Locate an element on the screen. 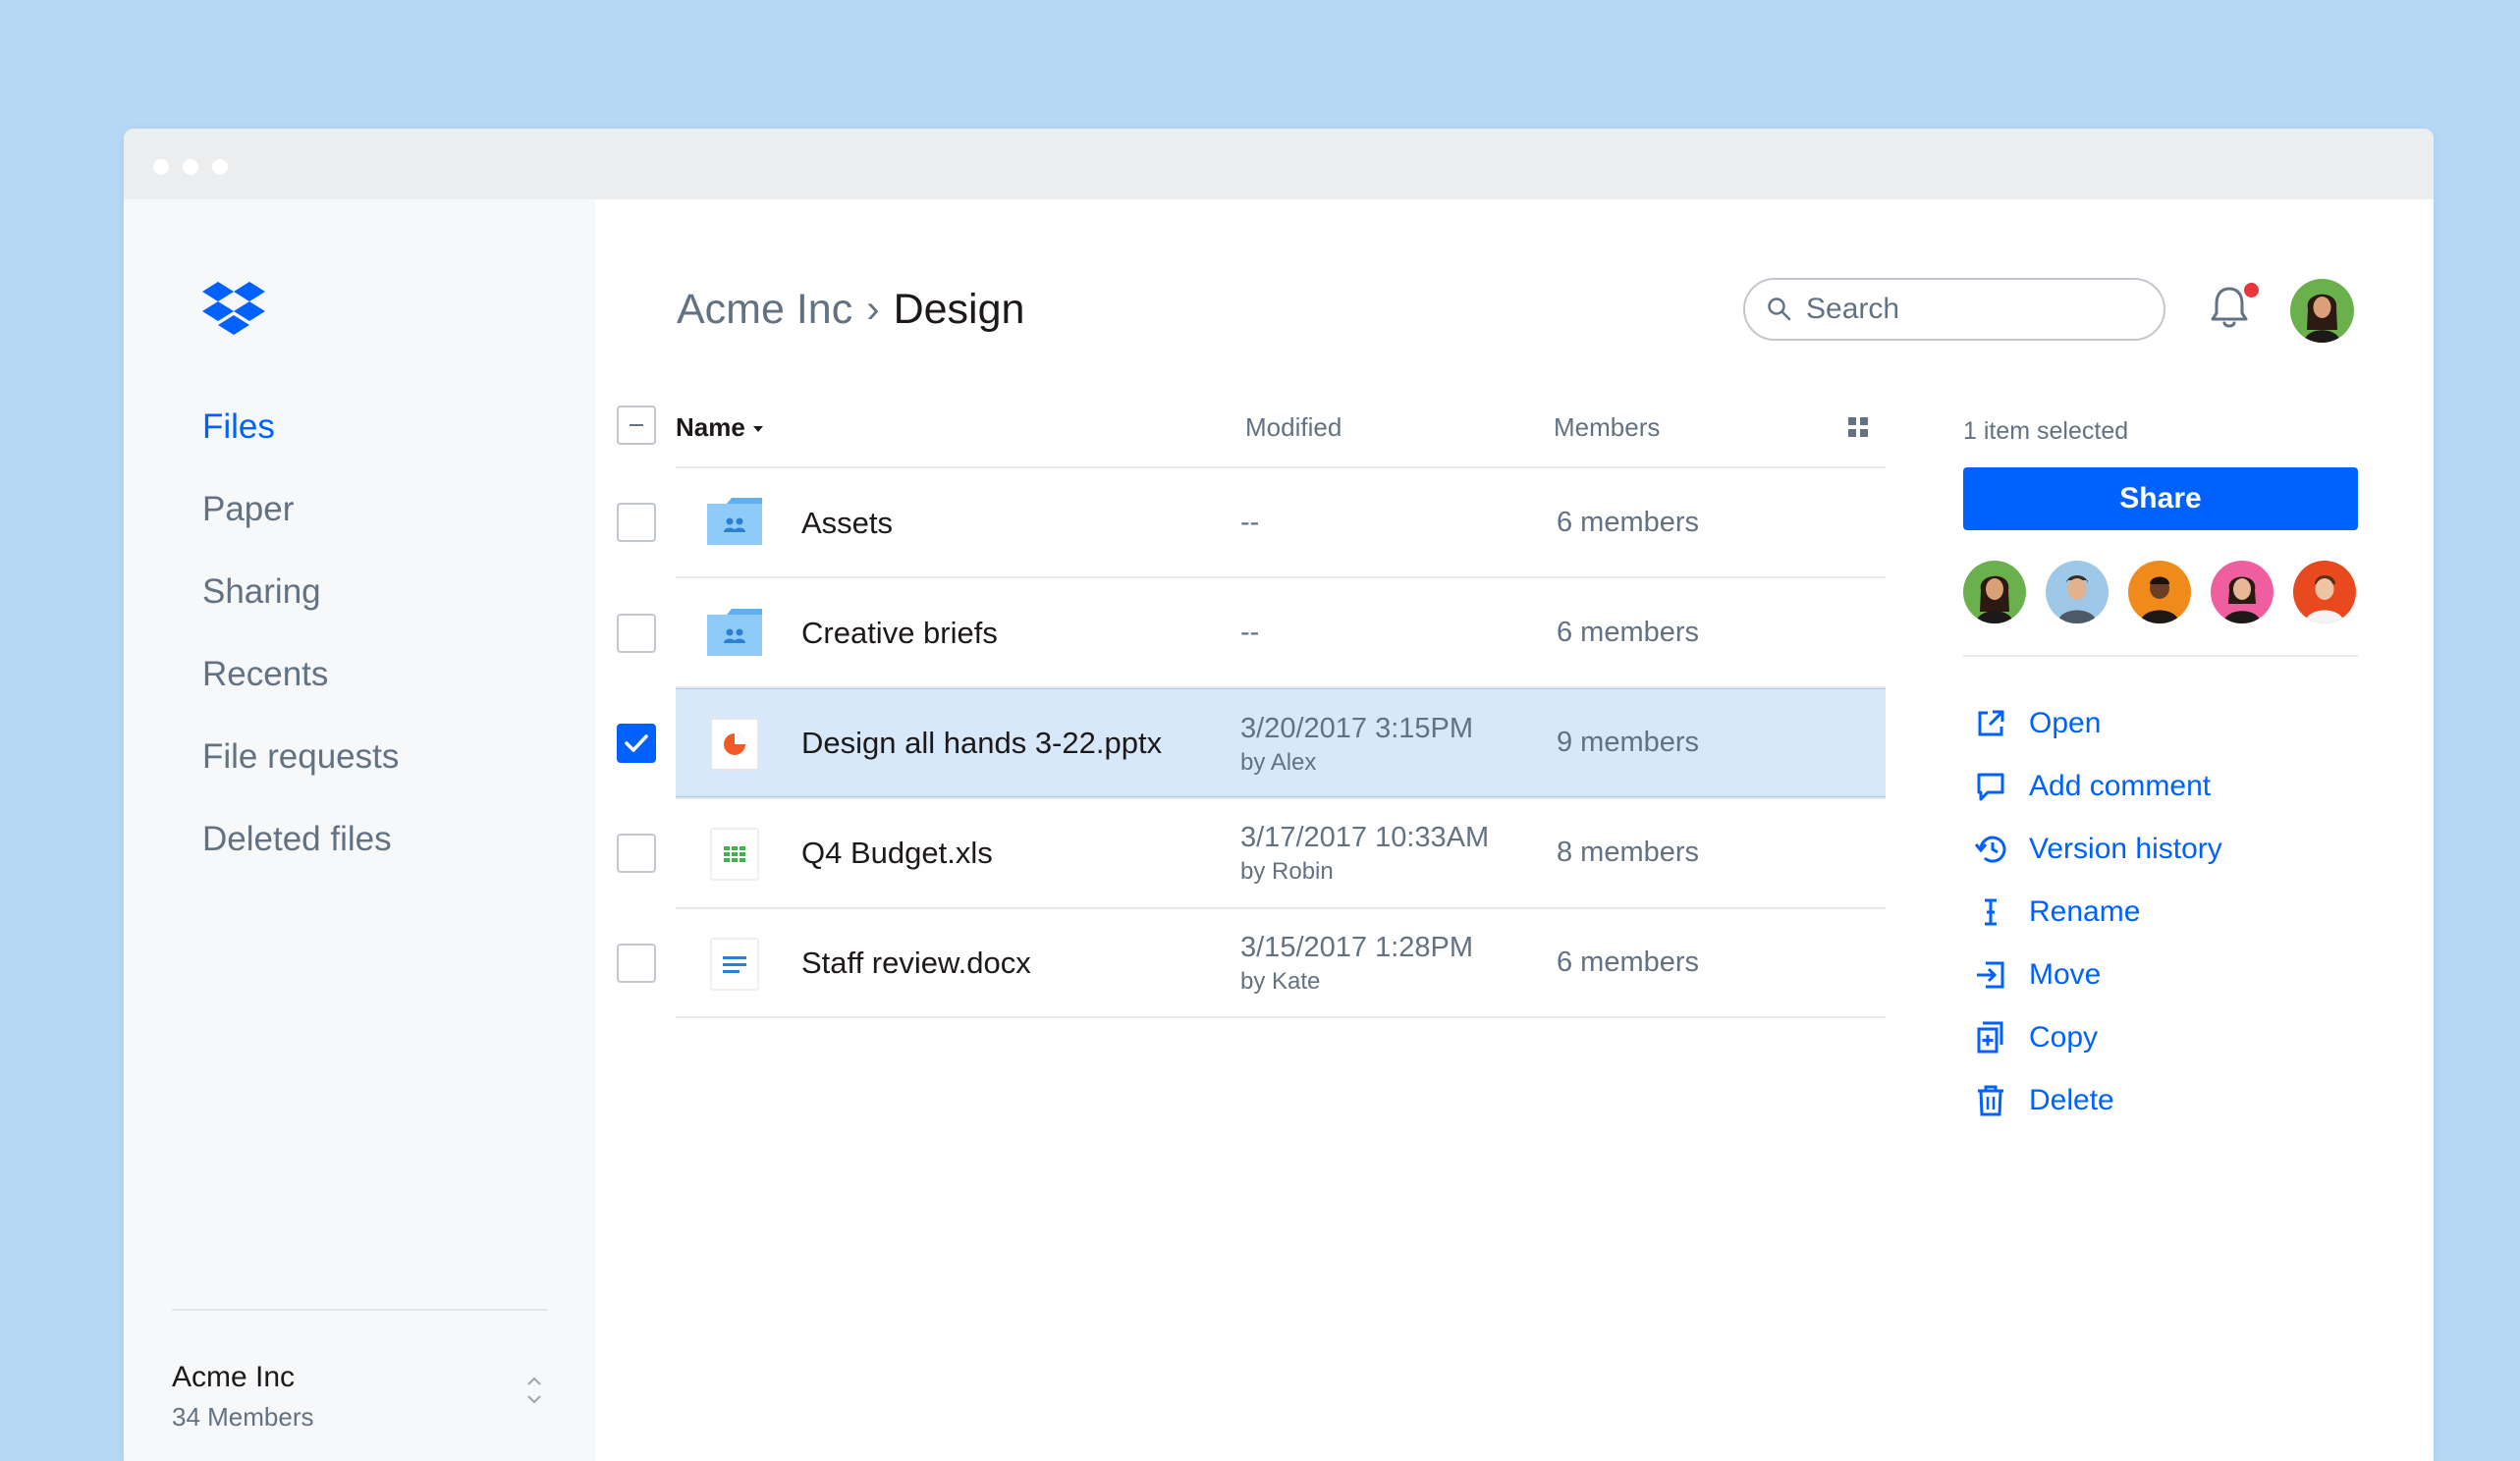 The width and height of the screenshot is (2520, 1461). select-all-checkbox is located at coordinates (636, 425).